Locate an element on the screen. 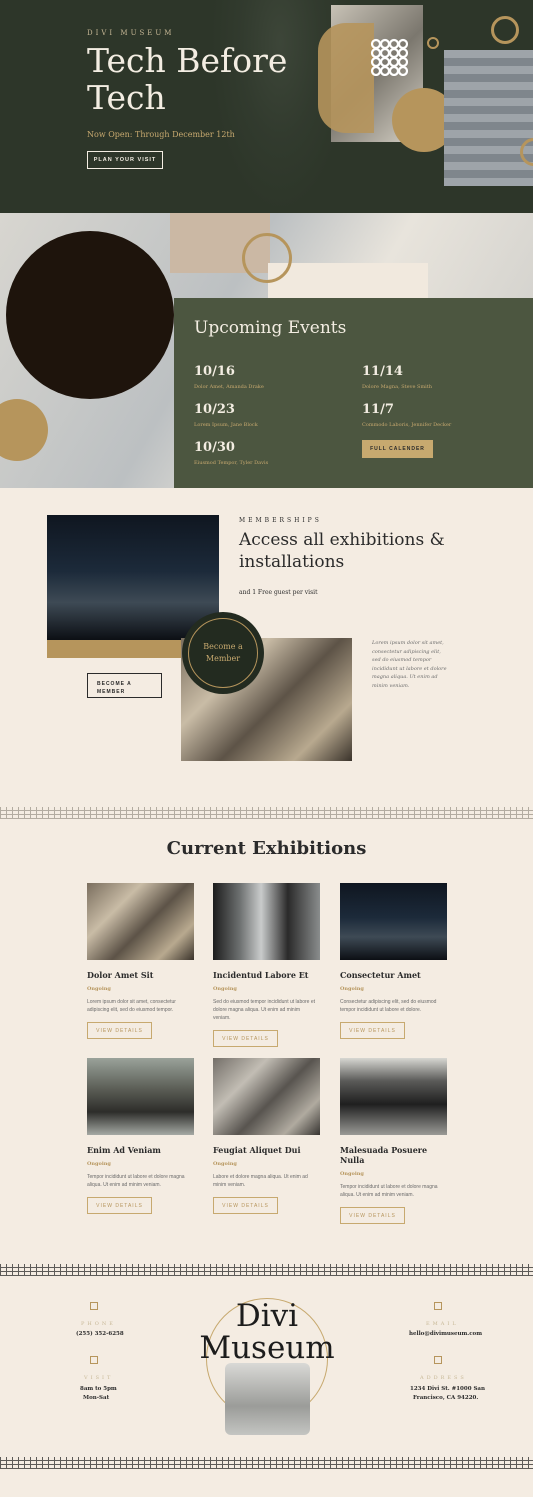 The image size is (533, 1497). address-line-2: Francisco, CA 94220. is located at coordinates (446, 1398).